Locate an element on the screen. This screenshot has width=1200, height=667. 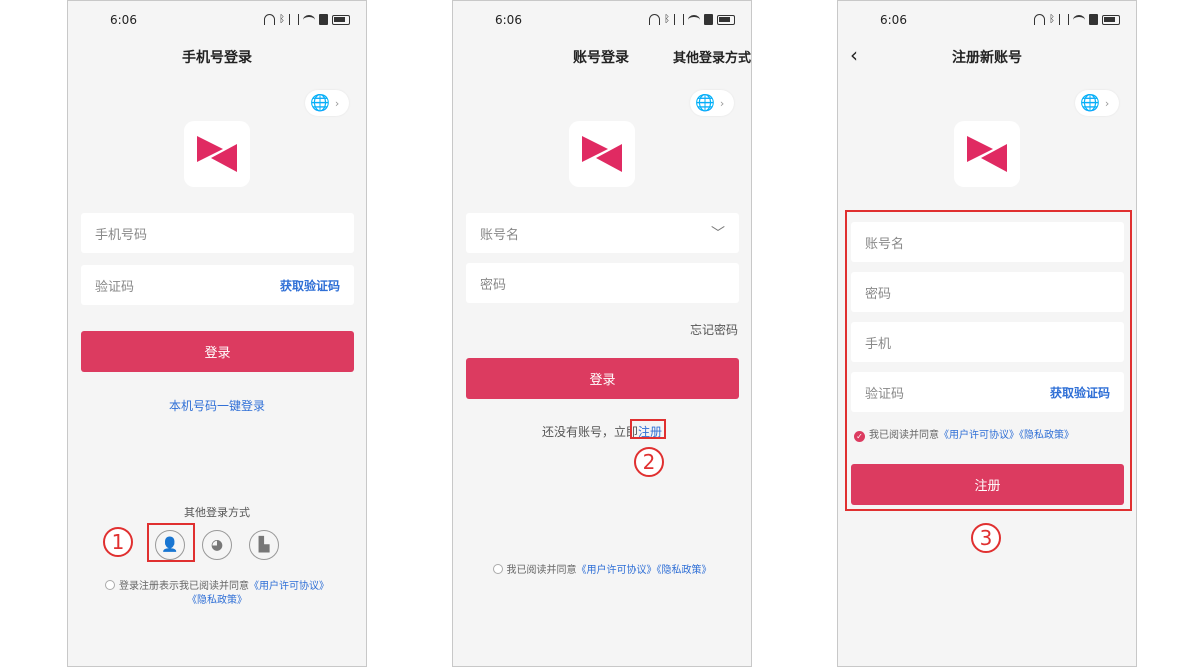
password-input: 密码 is located at coordinates (602, 283).